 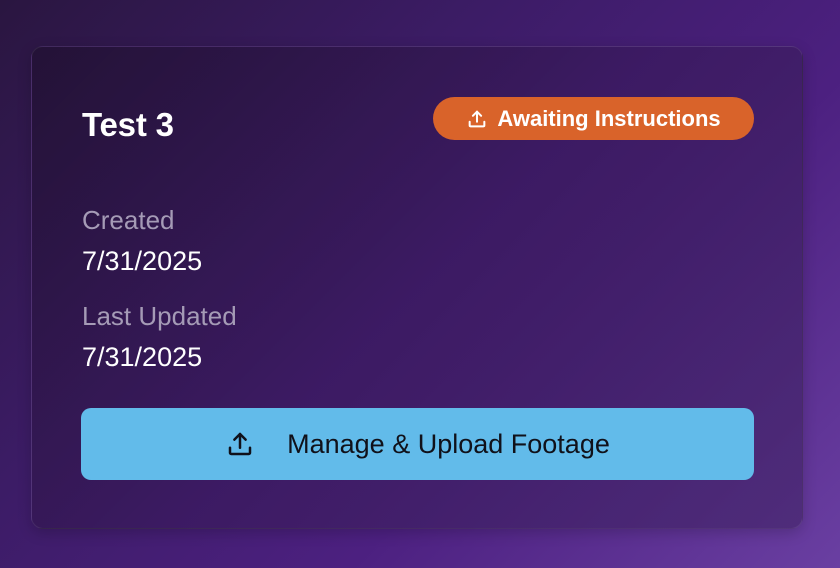 I want to click on created-label: Created, so click(x=128, y=220).